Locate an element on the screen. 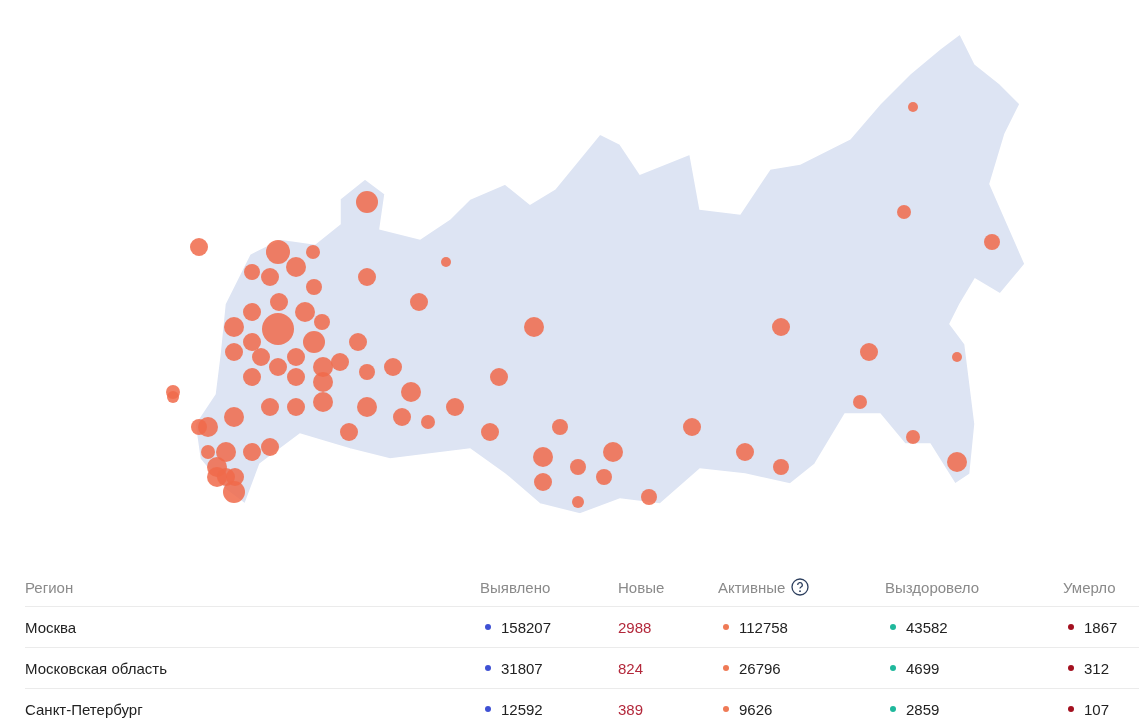 The height and width of the screenshot is (726, 1139). table-value: 26796 is located at coordinates (760, 668).